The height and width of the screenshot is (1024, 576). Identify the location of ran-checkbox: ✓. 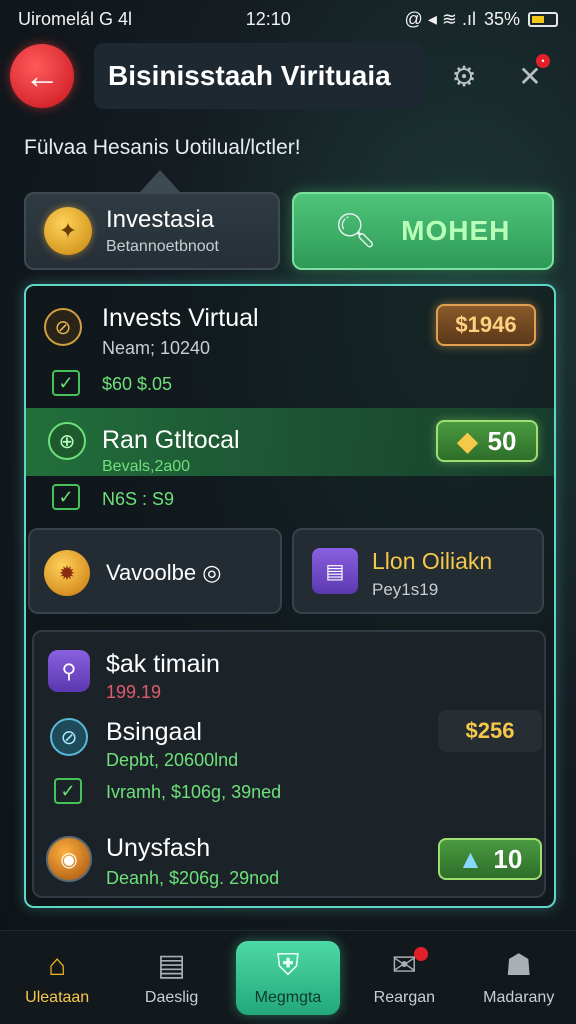
(66, 497).